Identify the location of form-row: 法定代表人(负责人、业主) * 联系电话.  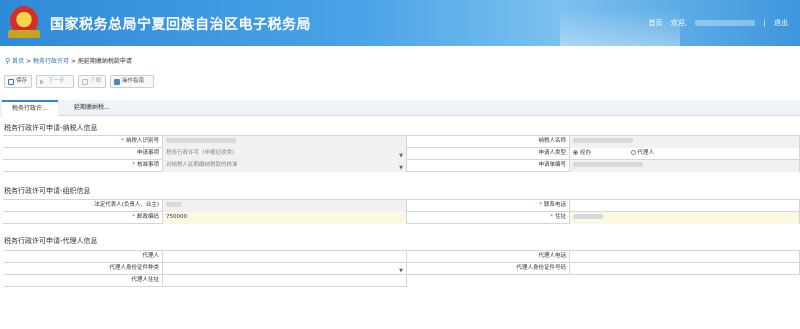
(401, 206).